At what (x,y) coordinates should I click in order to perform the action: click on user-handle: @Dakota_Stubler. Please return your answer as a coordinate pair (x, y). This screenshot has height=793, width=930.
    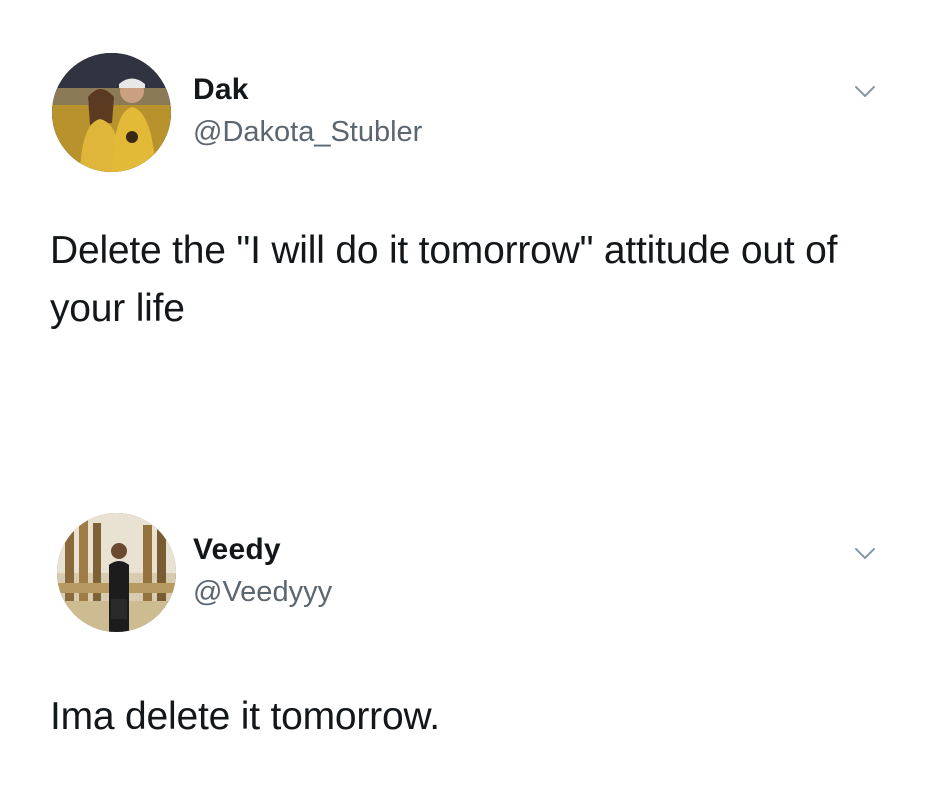
    Looking at the image, I should click on (307, 132).